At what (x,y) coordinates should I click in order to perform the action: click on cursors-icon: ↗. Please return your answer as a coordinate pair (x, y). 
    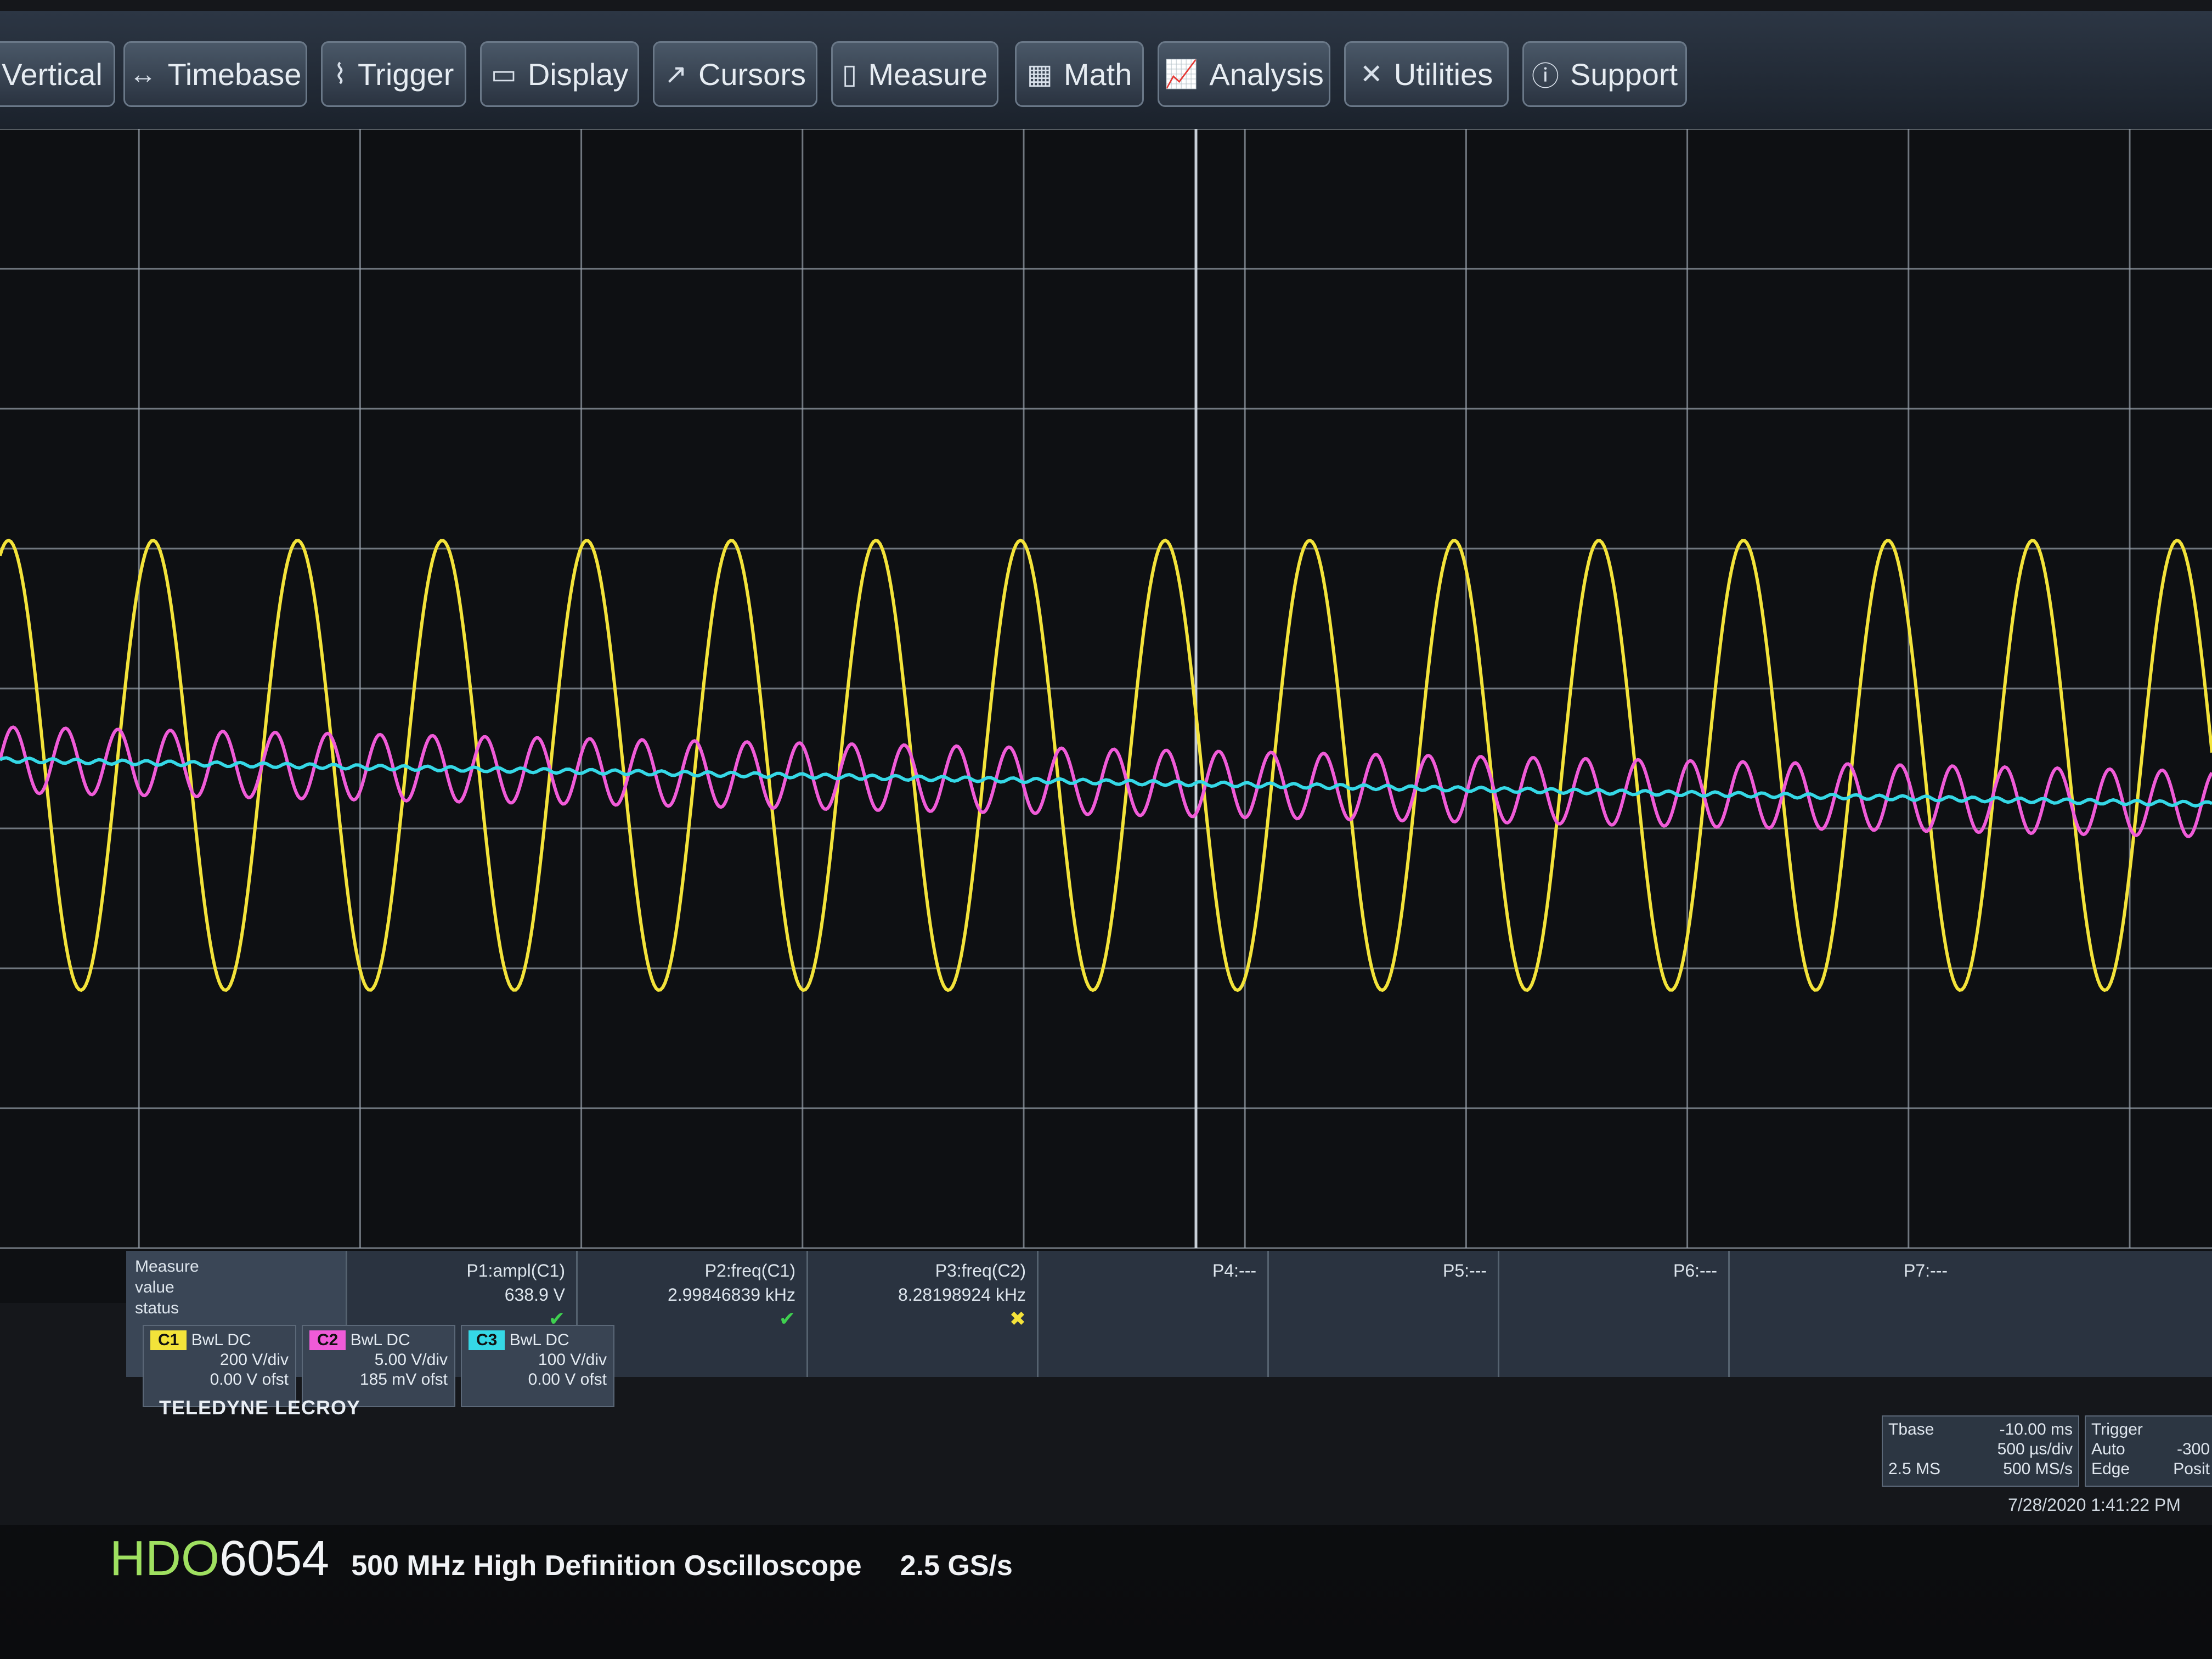
    Looking at the image, I should click on (675, 74).